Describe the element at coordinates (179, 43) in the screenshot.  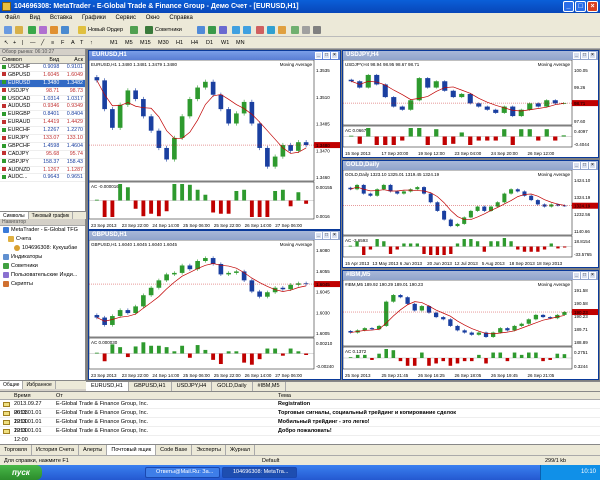
I see `timeframe-h1: H1` at that location.